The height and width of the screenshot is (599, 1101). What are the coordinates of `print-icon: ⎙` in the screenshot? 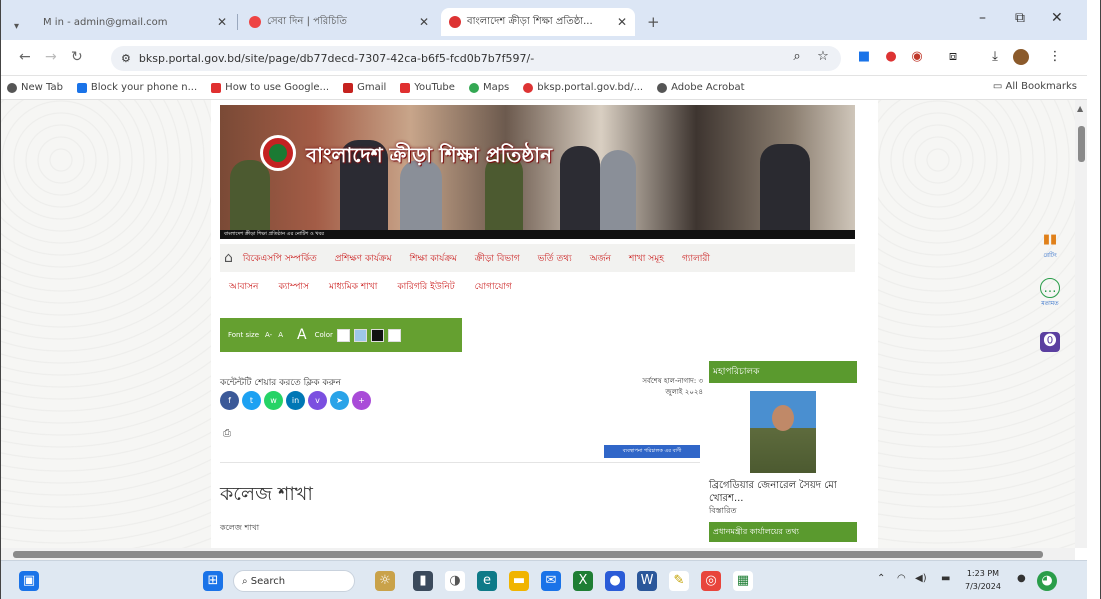 It's located at (227, 433).